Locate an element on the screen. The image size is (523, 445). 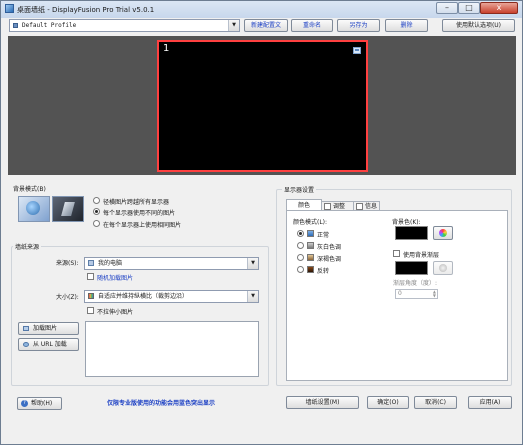
ok-button: 确定(O) is located at coordinates (388, 402).